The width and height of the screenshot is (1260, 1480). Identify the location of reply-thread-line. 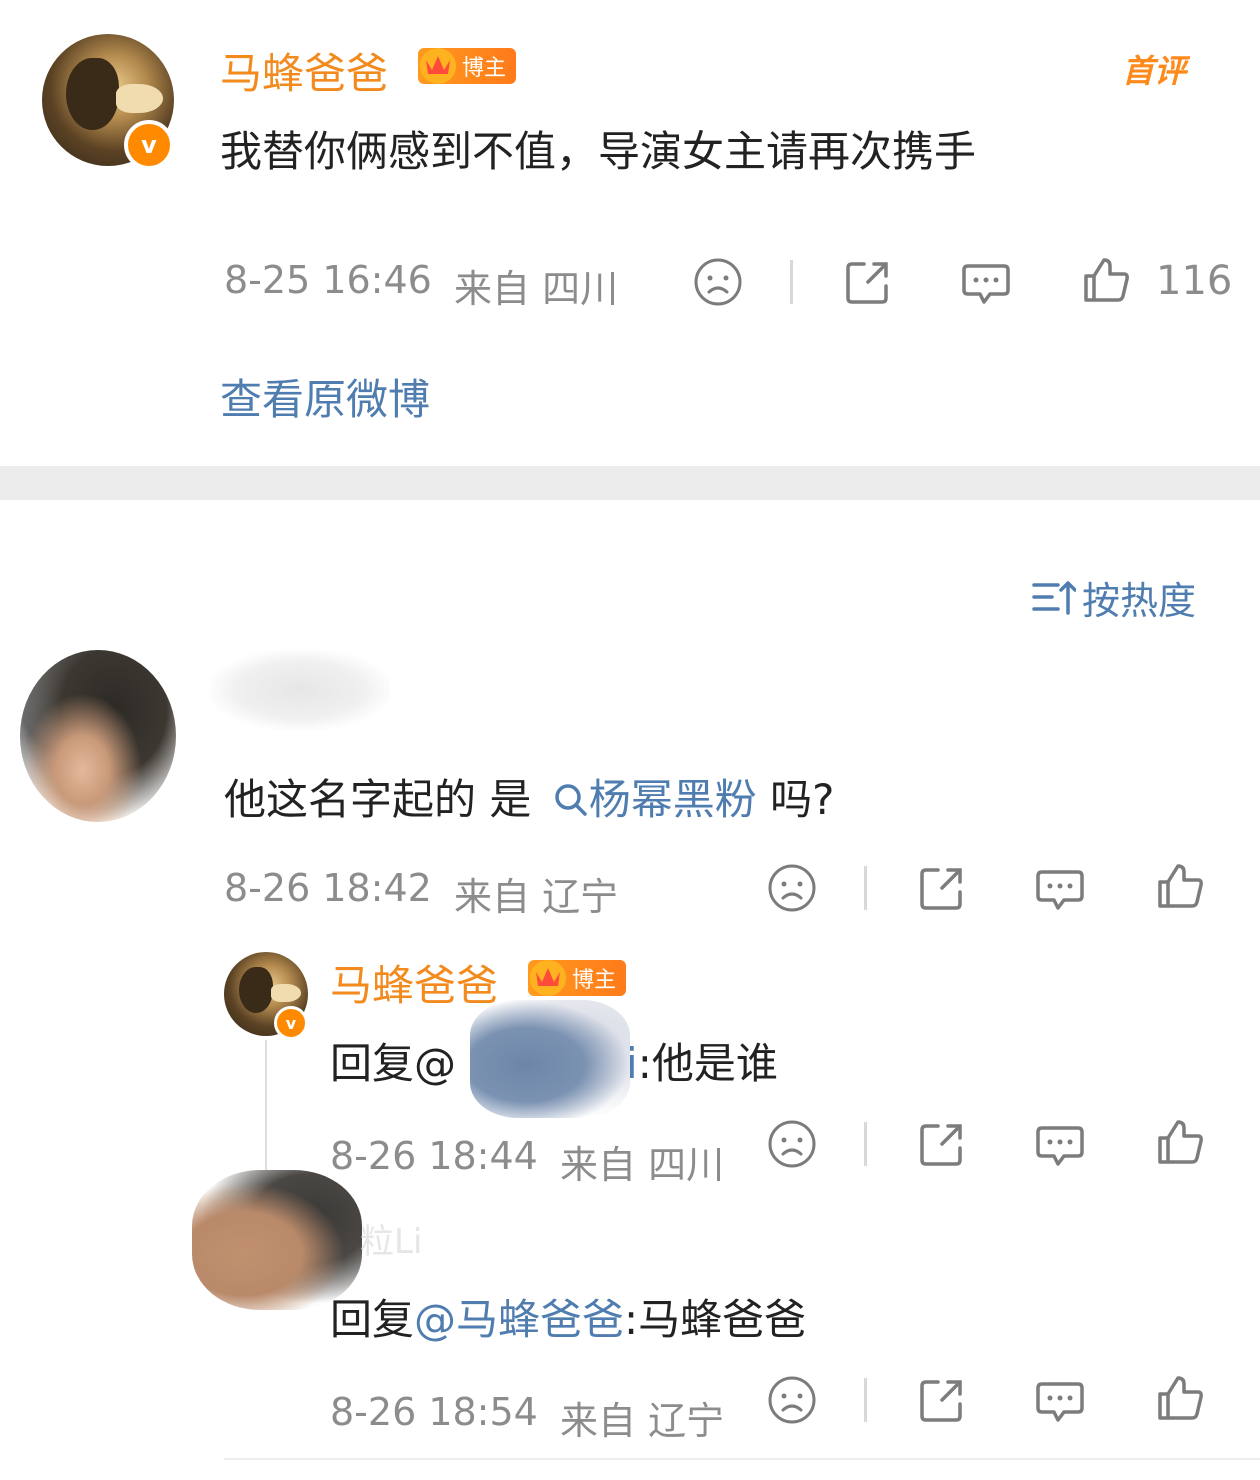
(266, 1105).